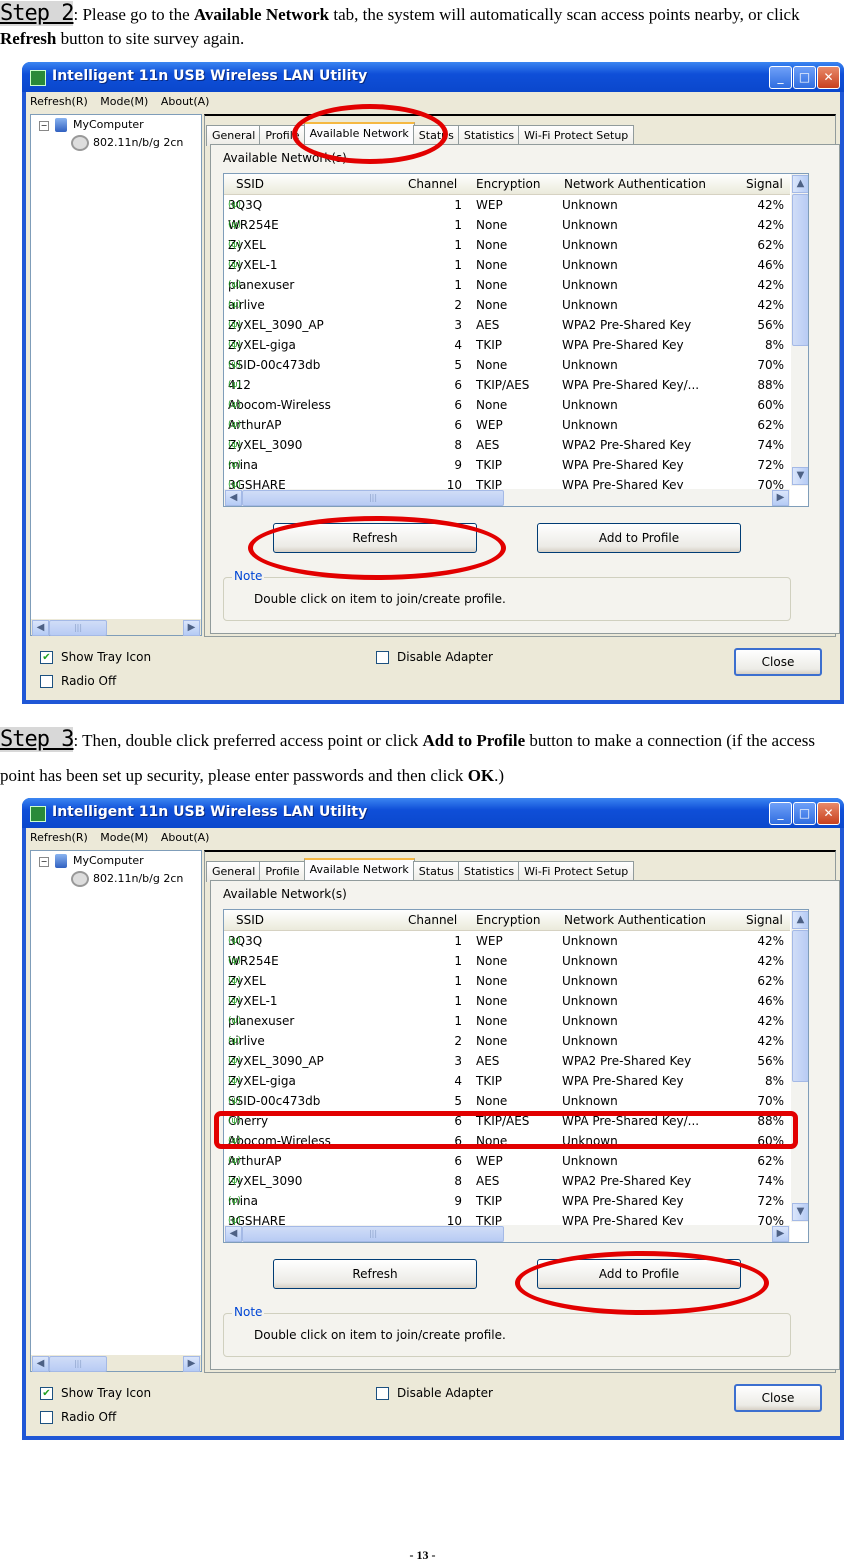  Describe the element at coordinates (507, 285) in the screenshot. I see `network-row: (ψ) planexuser 1 None Unknown 42%` at that location.